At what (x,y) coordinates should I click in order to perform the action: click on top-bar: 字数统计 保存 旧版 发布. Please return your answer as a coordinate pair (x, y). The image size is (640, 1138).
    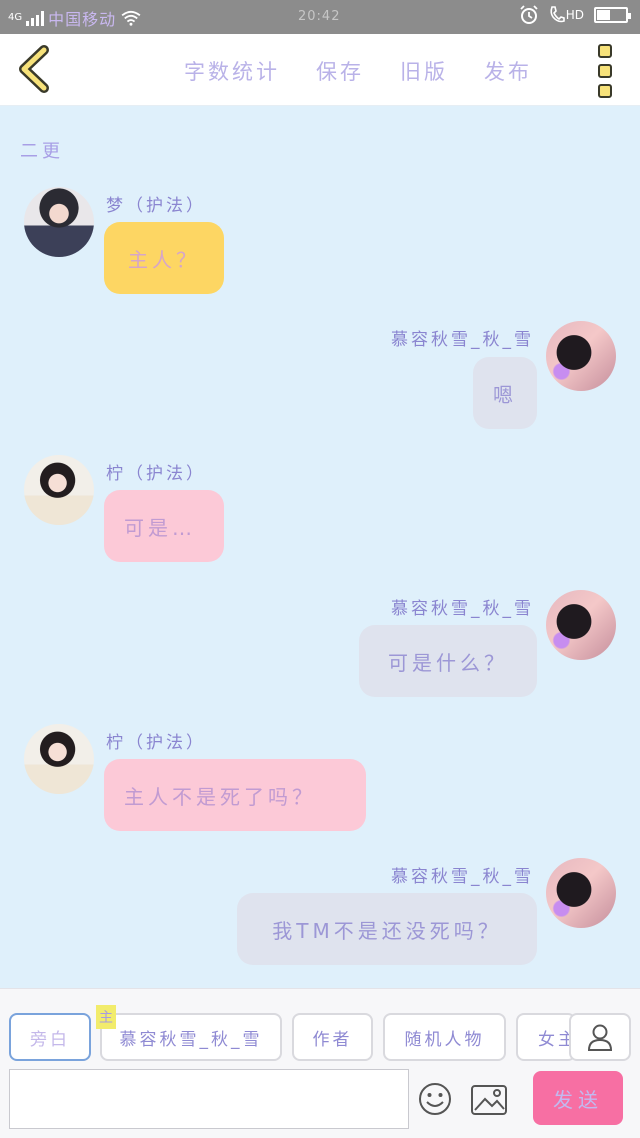
    Looking at the image, I should click on (320, 70).